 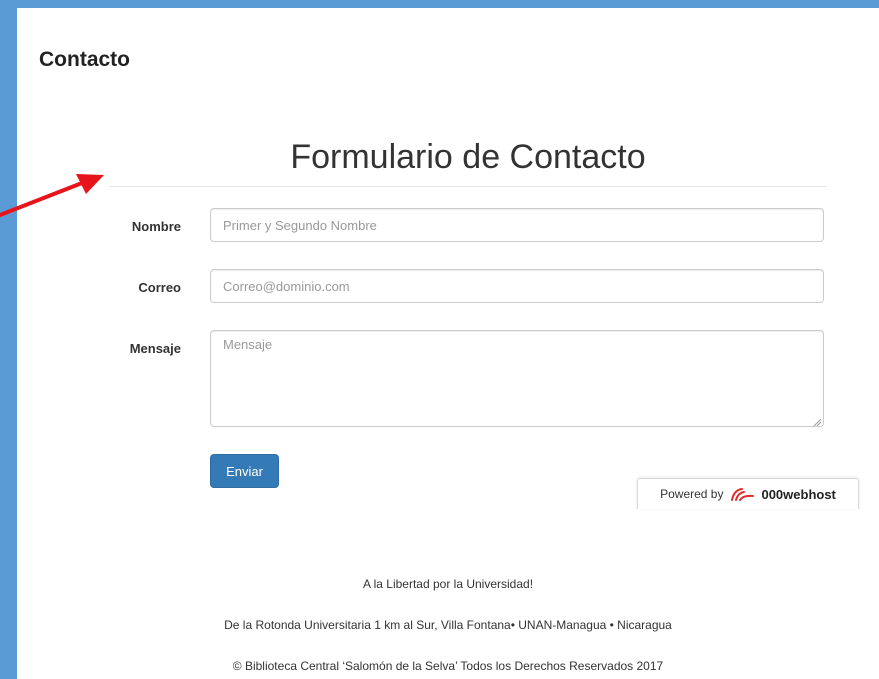 What do you see at coordinates (84, 59) in the screenshot?
I see `page-heading: Contacto` at bounding box center [84, 59].